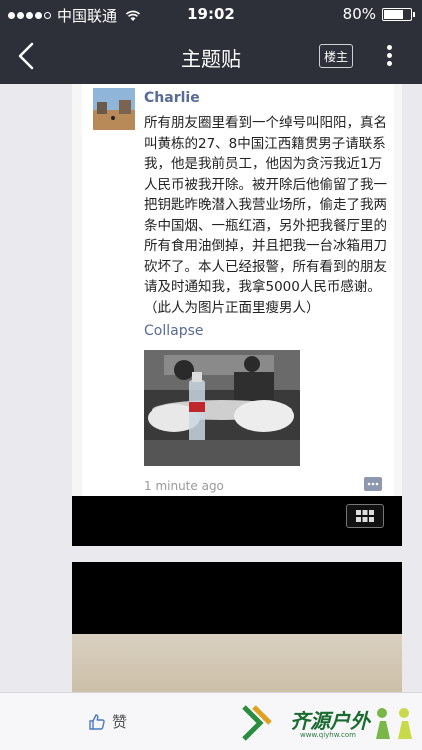 The image size is (422, 750). What do you see at coordinates (114, 109) in the screenshot?
I see `avatar` at bounding box center [114, 109].